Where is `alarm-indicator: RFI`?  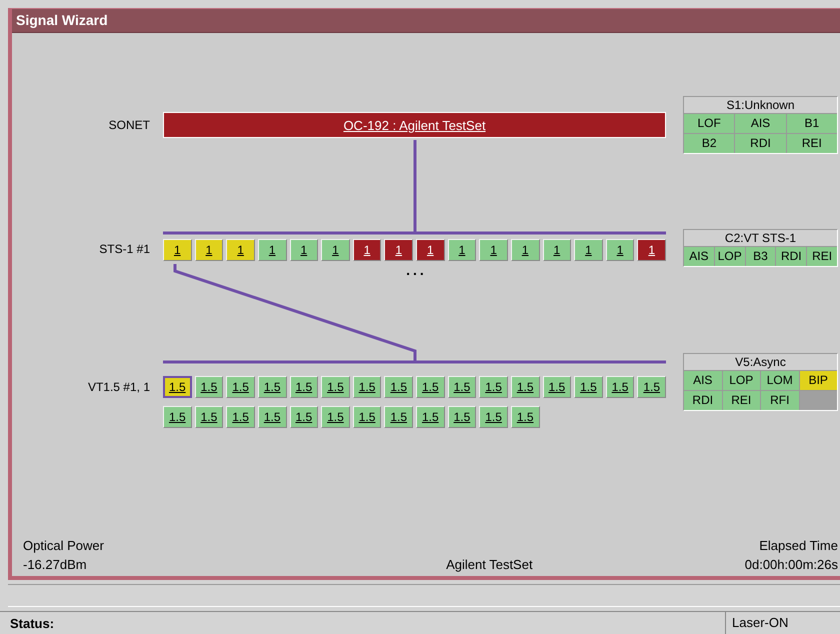
alarm-indicator: RFI is located at coordinates (779, 400).